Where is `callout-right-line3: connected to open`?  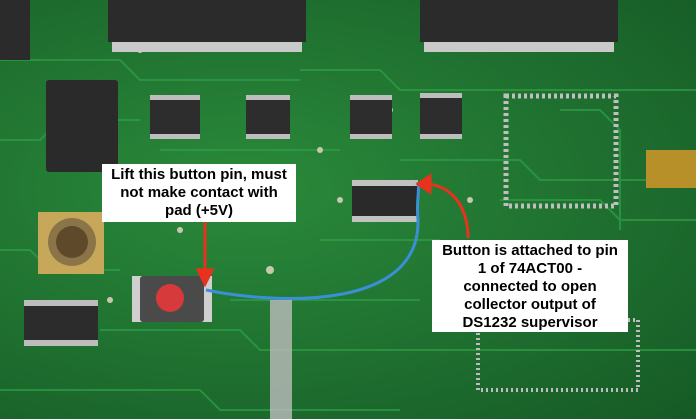
callout-right-line3: connected to open is located at coordinates (530, 286).